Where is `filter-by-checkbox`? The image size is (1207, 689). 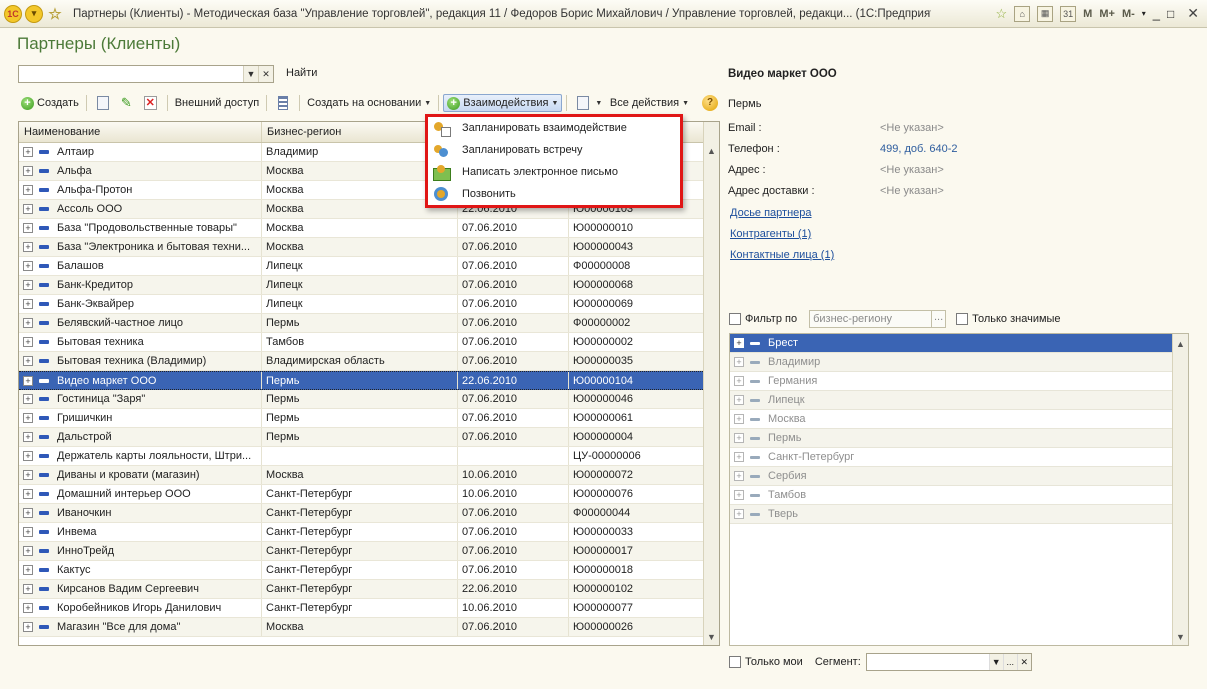 filter-by-checkbox is located at coordinates (735, 319).